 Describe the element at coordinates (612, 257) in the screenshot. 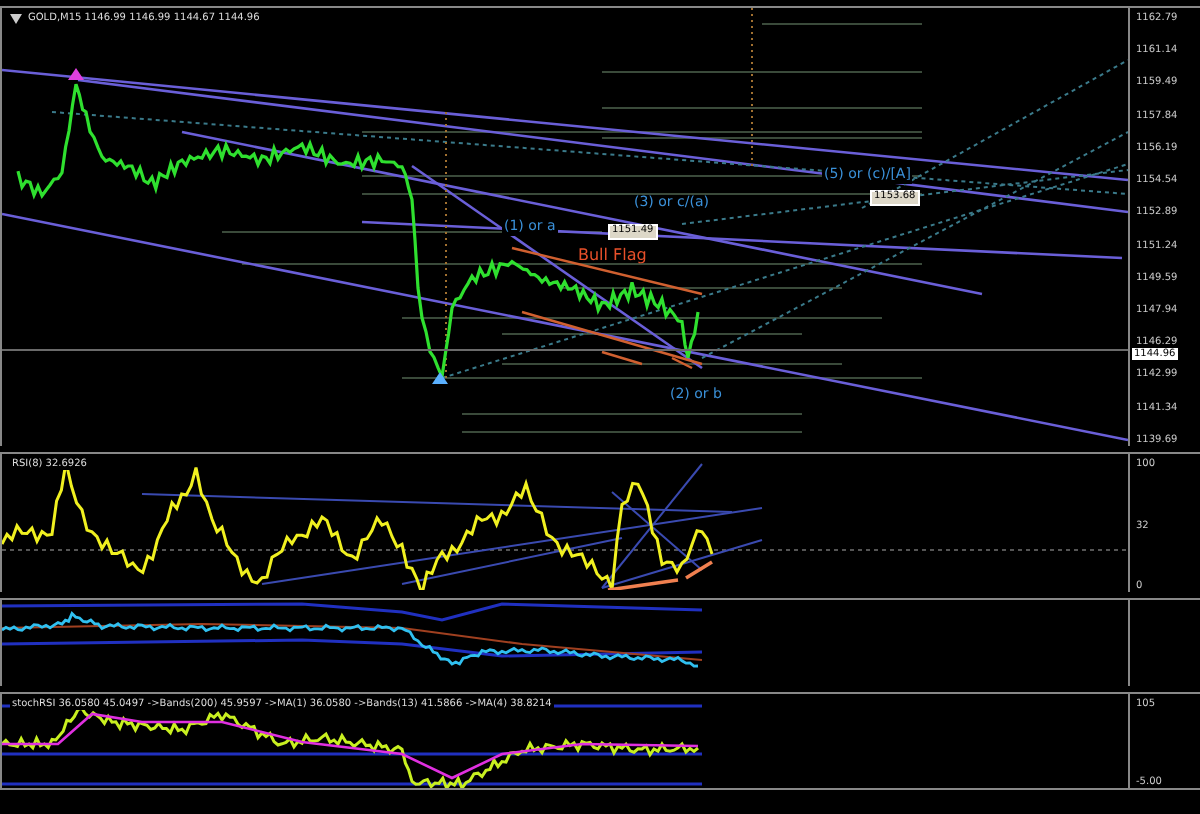

I see `pattern-label: Bull Flag` at that location.